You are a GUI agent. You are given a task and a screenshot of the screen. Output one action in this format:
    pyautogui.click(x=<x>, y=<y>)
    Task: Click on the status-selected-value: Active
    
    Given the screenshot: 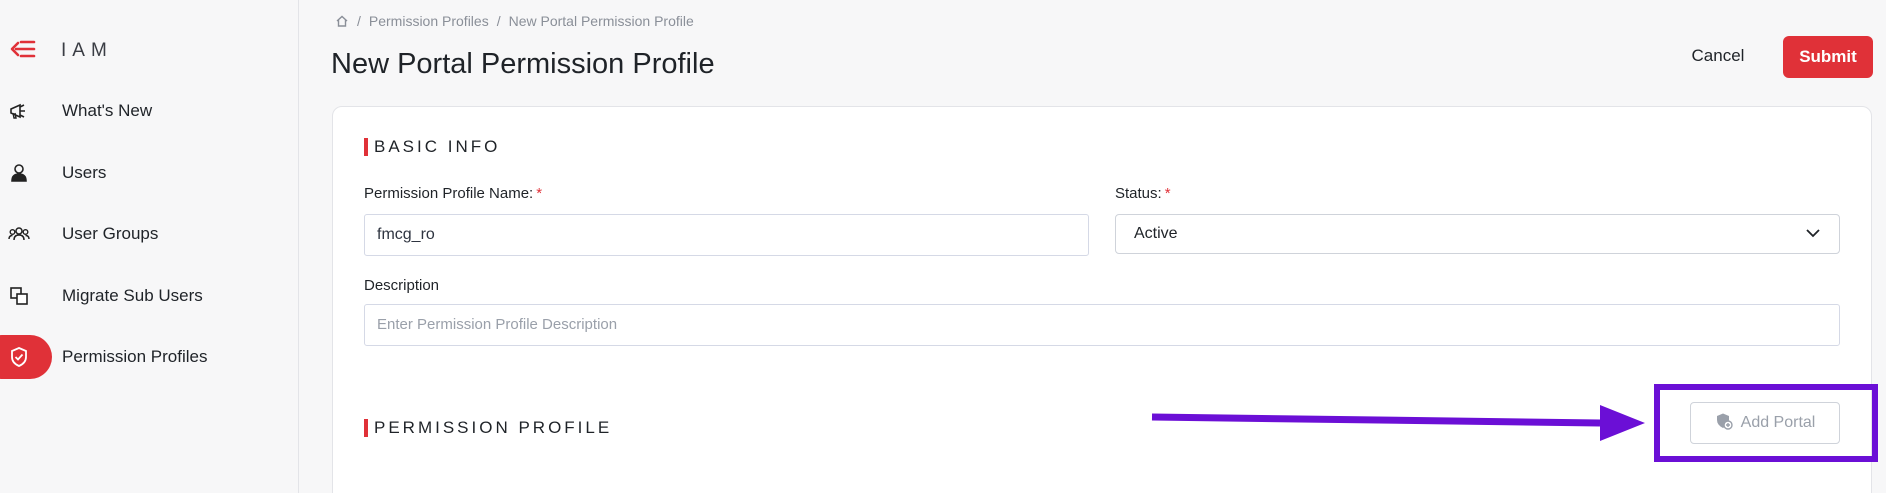 What is the action you would take?
    pyautogui.click(x=1156, y=233)
    